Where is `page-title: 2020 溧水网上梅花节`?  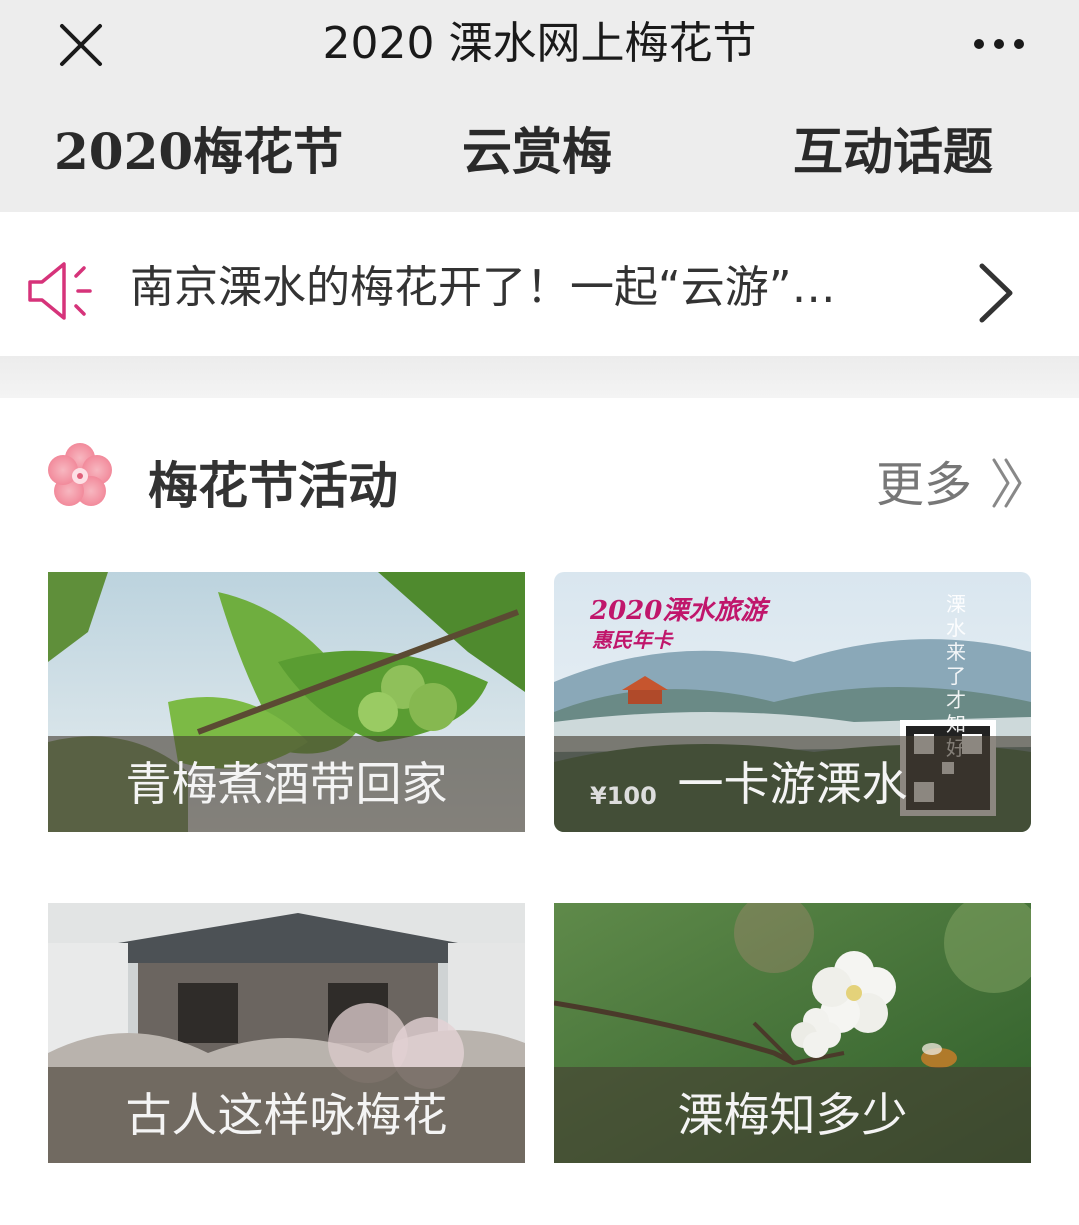
page-title: 2020 溧水网上梅花节 is located at coordinates (539, 43).